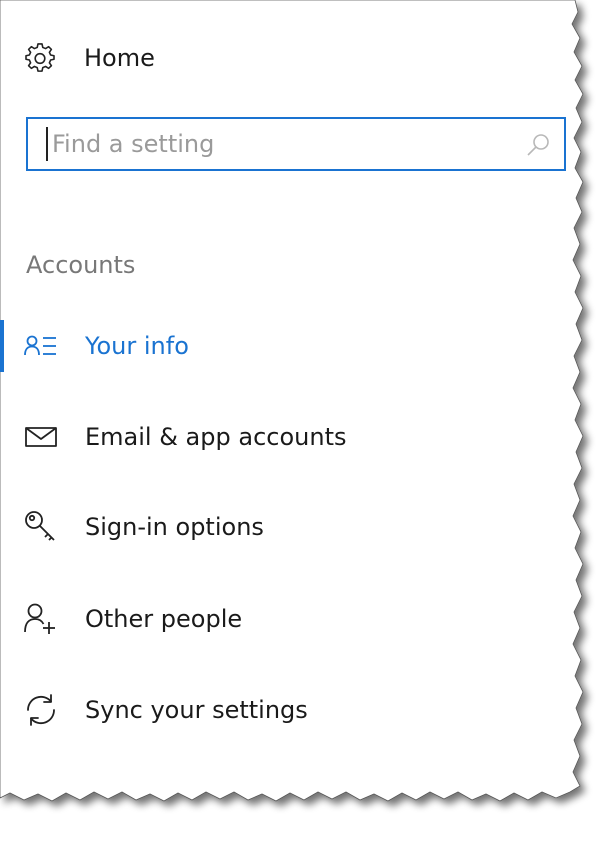 The width and height of the screenshot is (616, 848). Describe the element at coordinates (40, 58) in the screenshot. I see `gear-icon` at that location.